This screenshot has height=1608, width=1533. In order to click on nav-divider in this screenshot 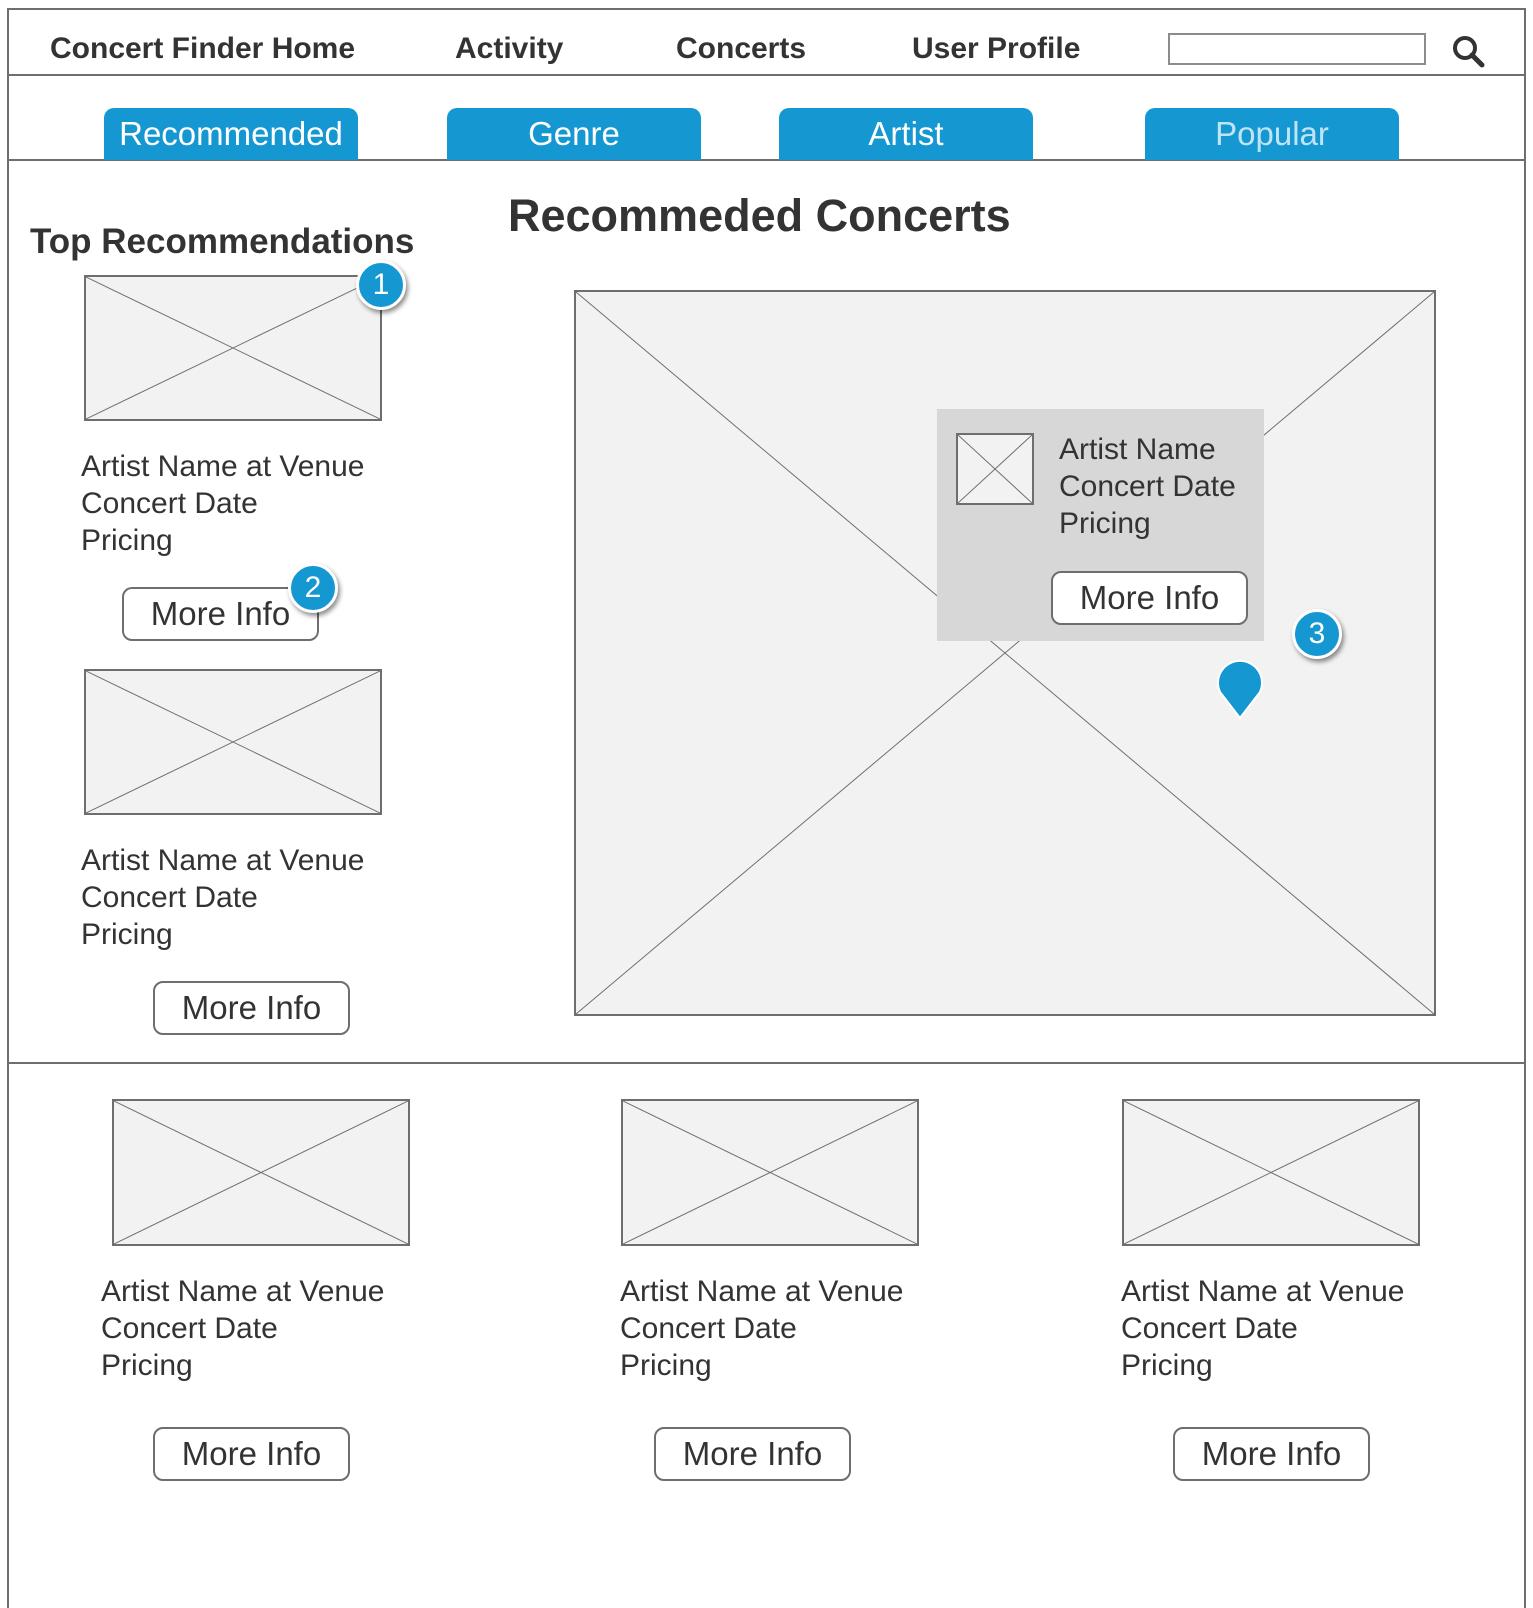, I will do `click(766, 75)`.